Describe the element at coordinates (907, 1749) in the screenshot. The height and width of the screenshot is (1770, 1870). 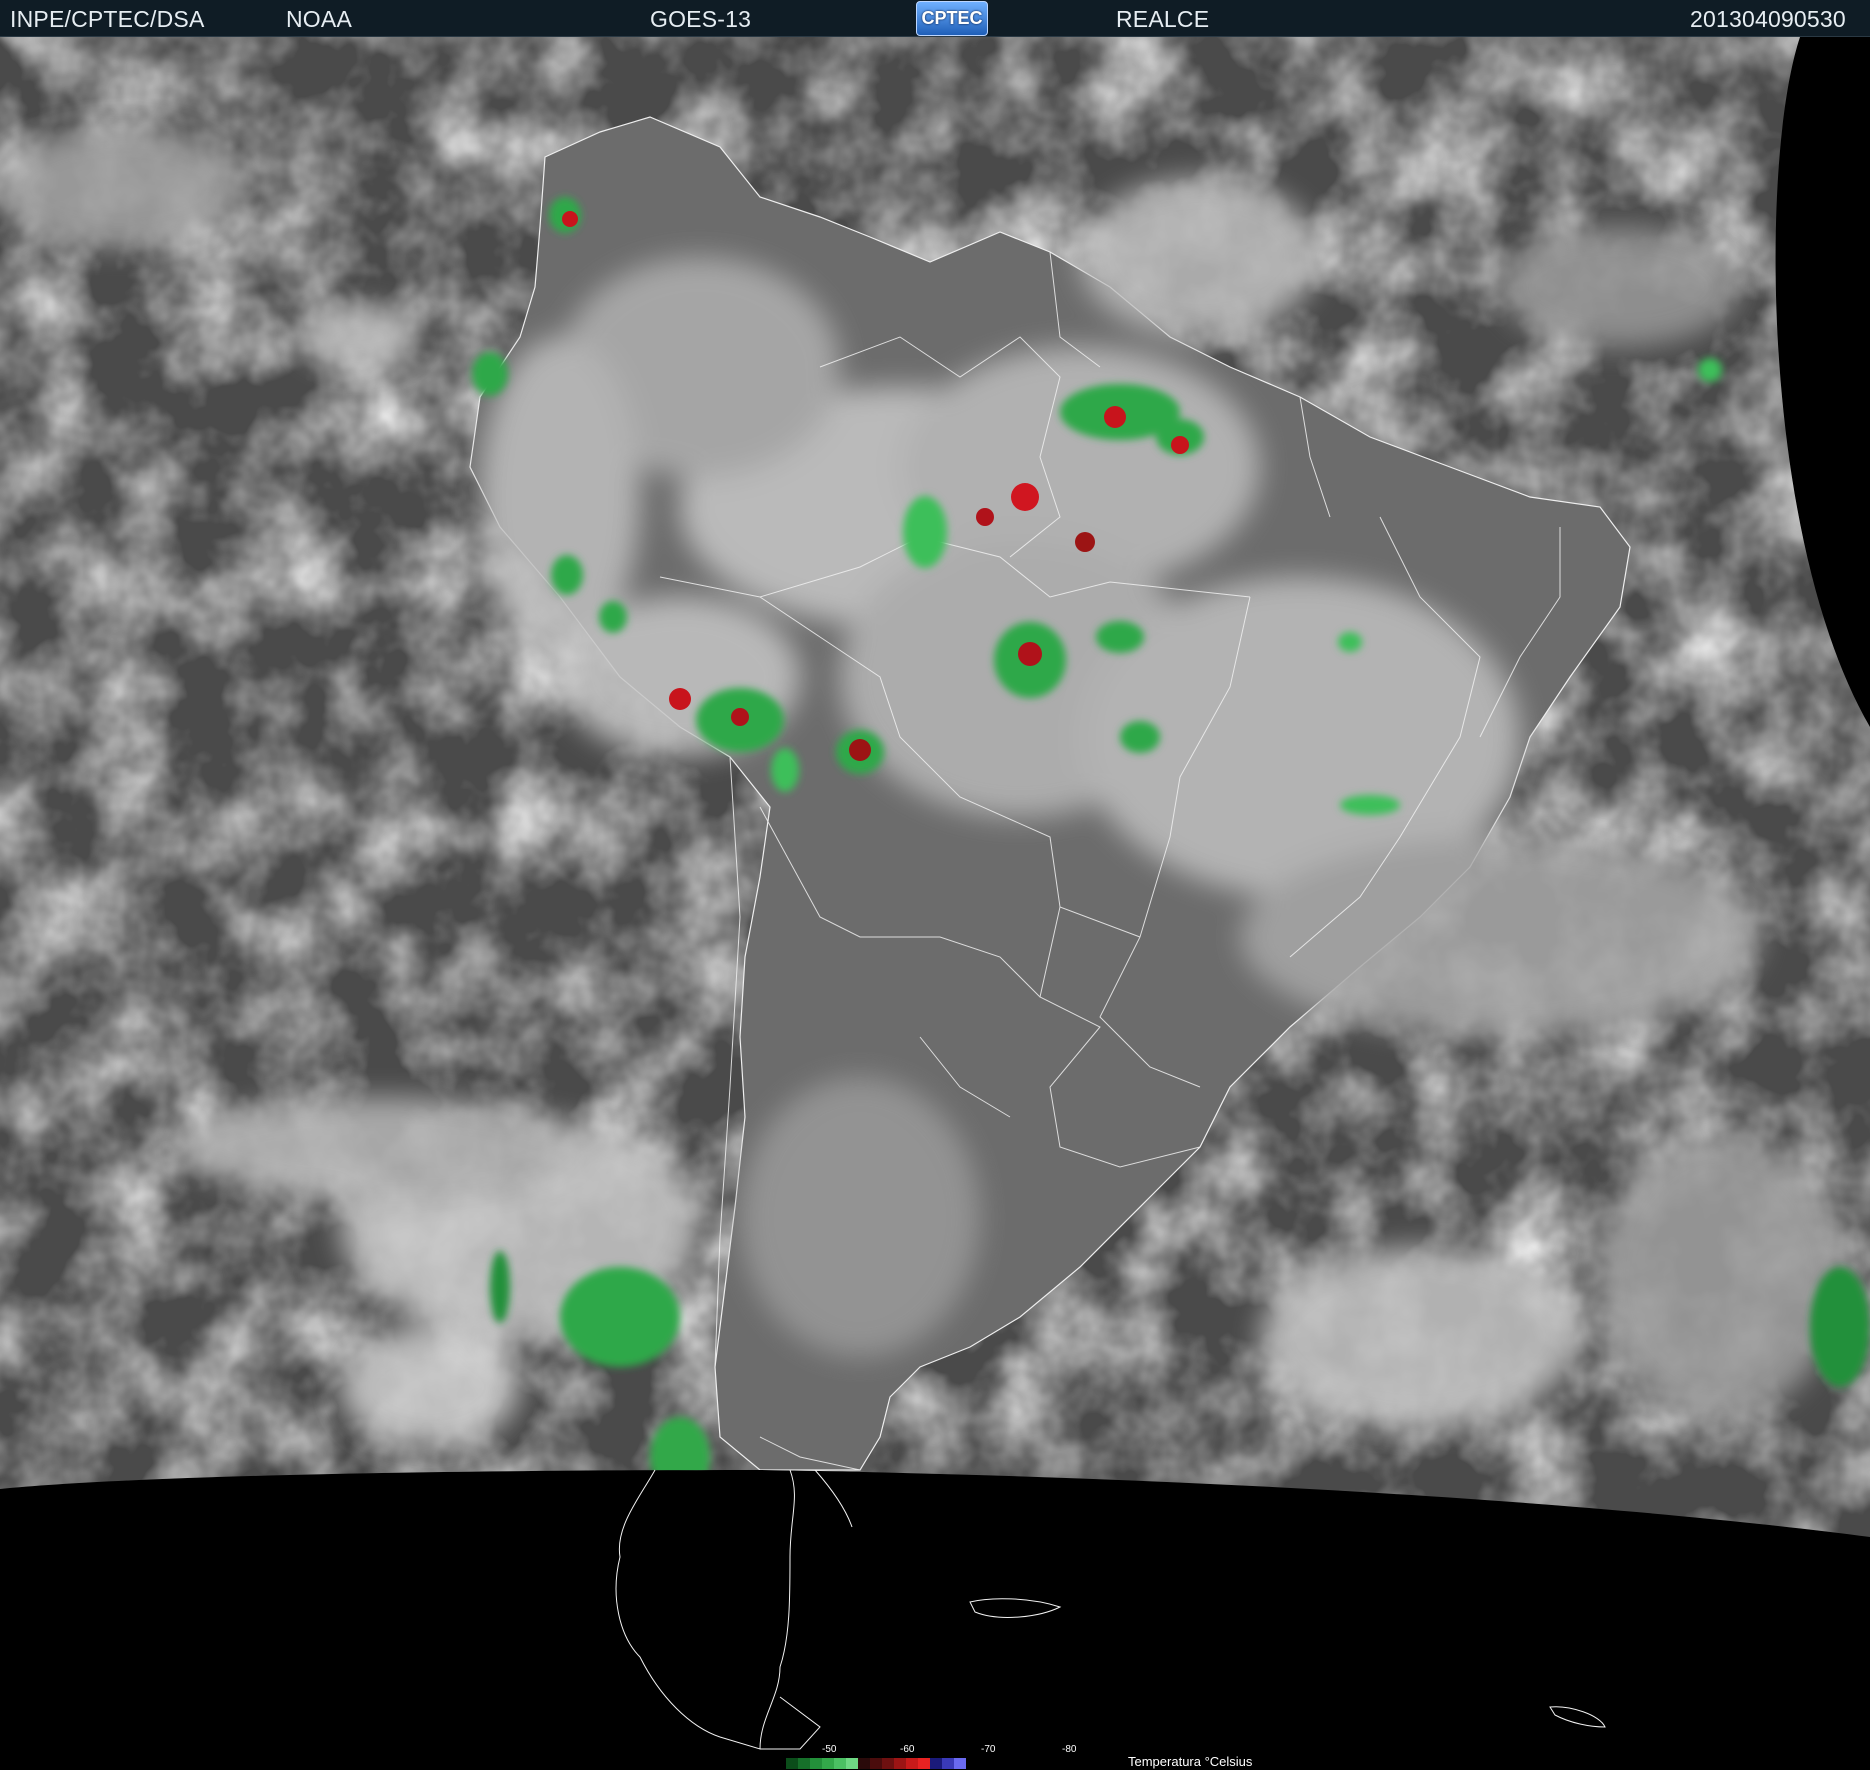
I see `legend-tick: -60` at that location.